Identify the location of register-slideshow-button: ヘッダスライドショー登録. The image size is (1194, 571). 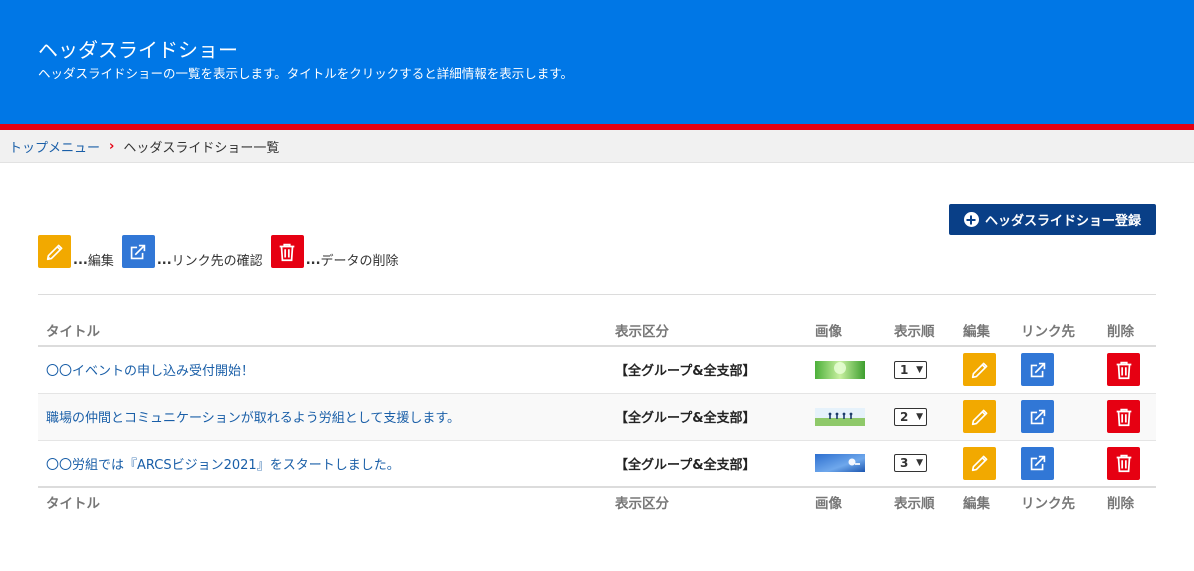
(1052, 219).